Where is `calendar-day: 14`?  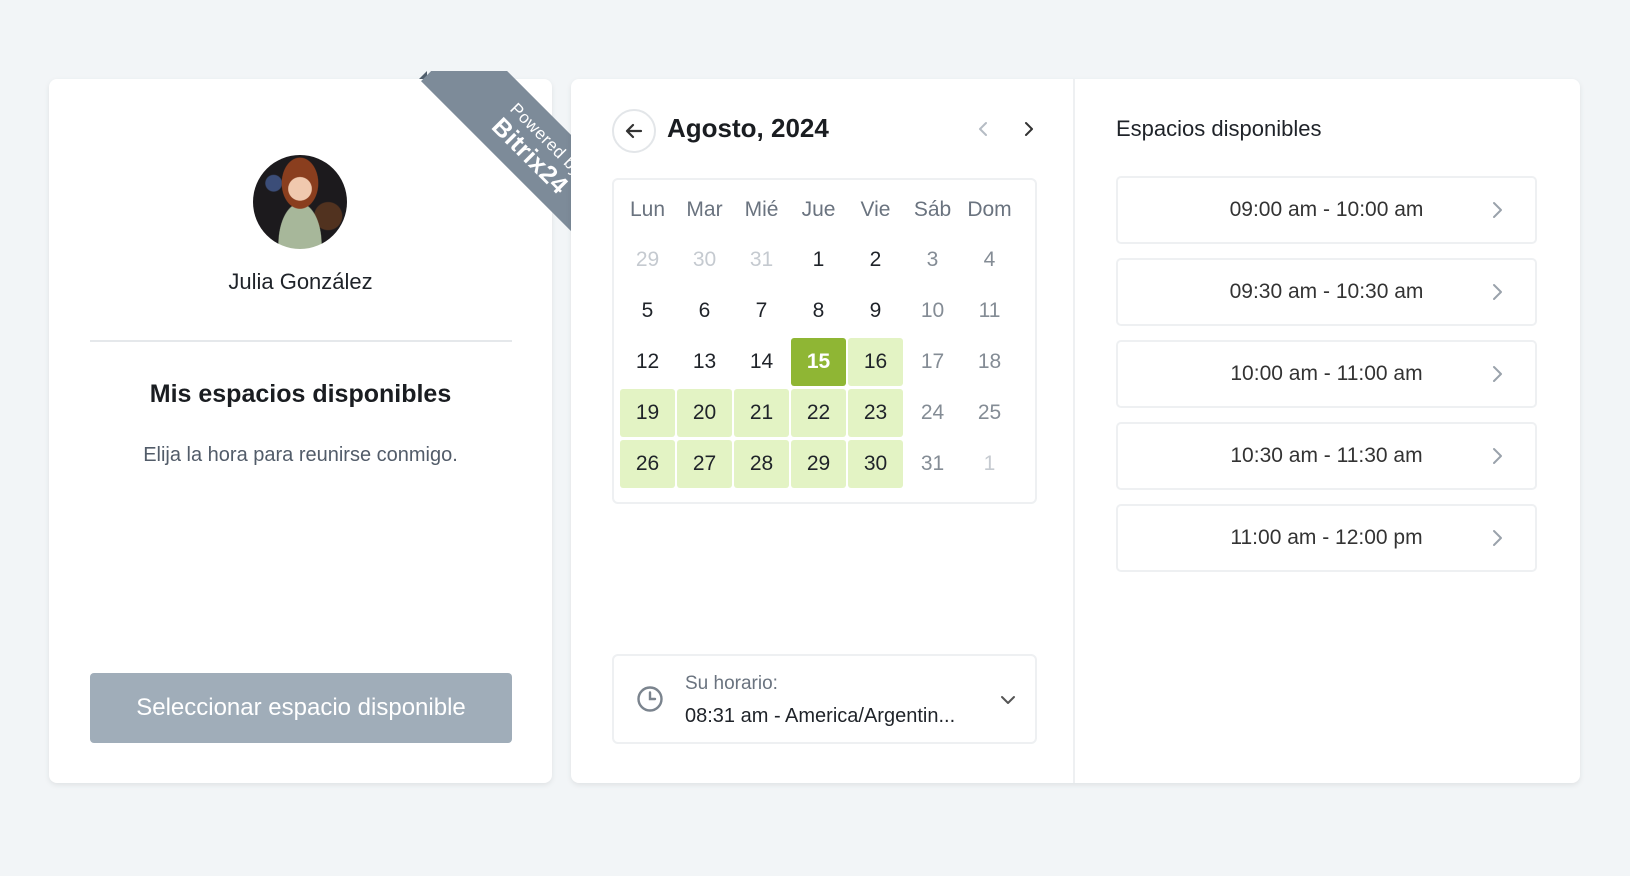
calendar-day: 14 is located at coordinates (761, 361).